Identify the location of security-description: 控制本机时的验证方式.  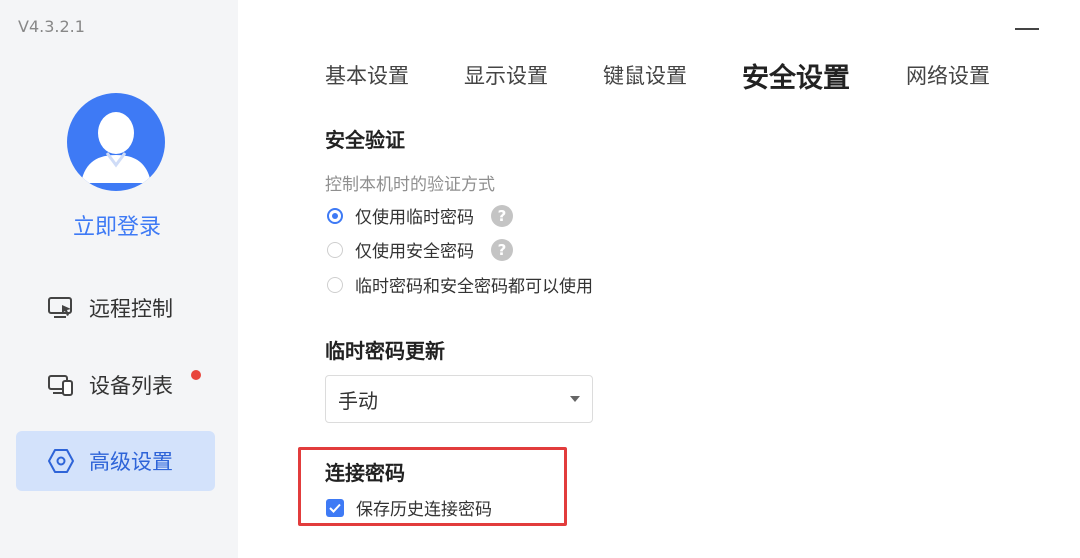
(410, 185).